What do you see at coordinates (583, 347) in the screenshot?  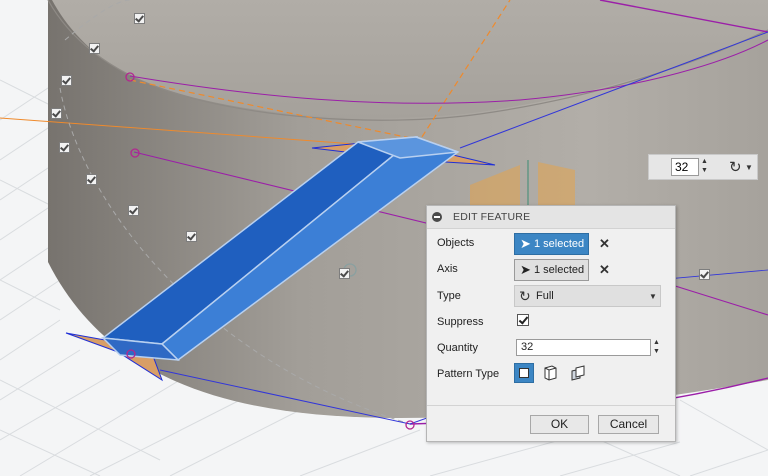 I see `quantity-input: 32` at bounding box center [583, 347].